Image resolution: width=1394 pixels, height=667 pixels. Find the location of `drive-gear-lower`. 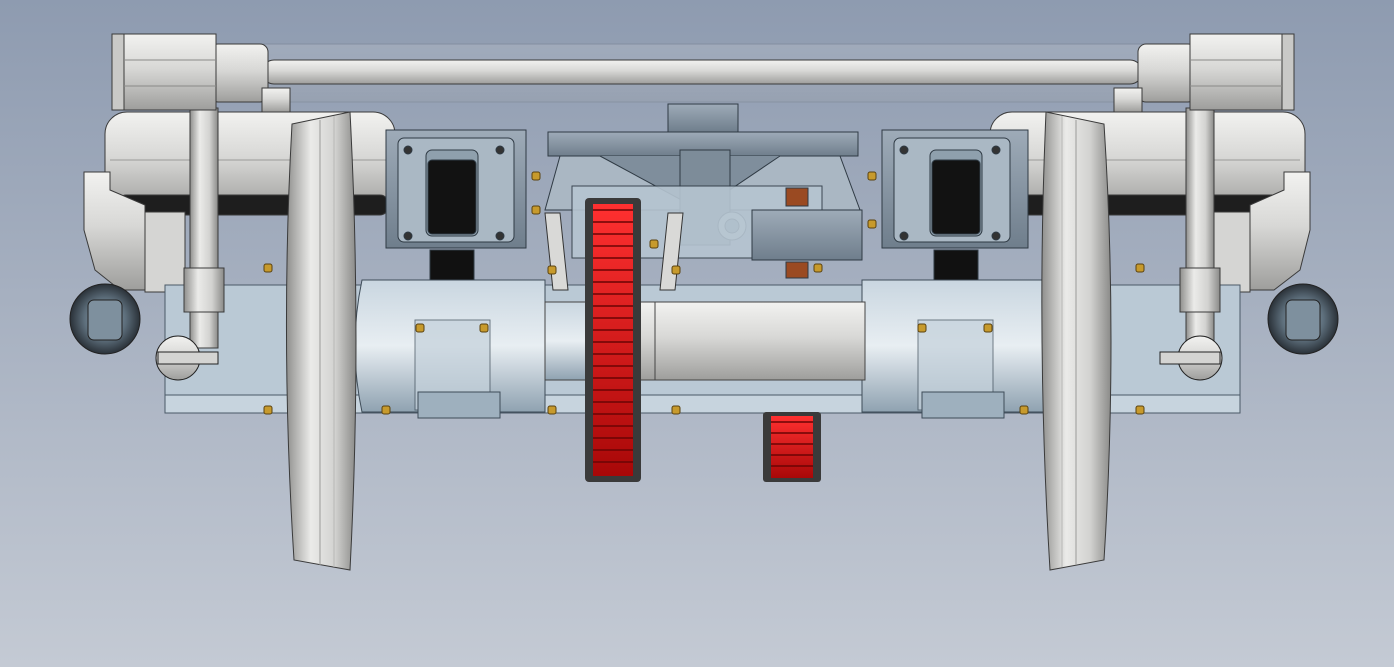

drive-gear-lower is located at coordinates (792, 447).